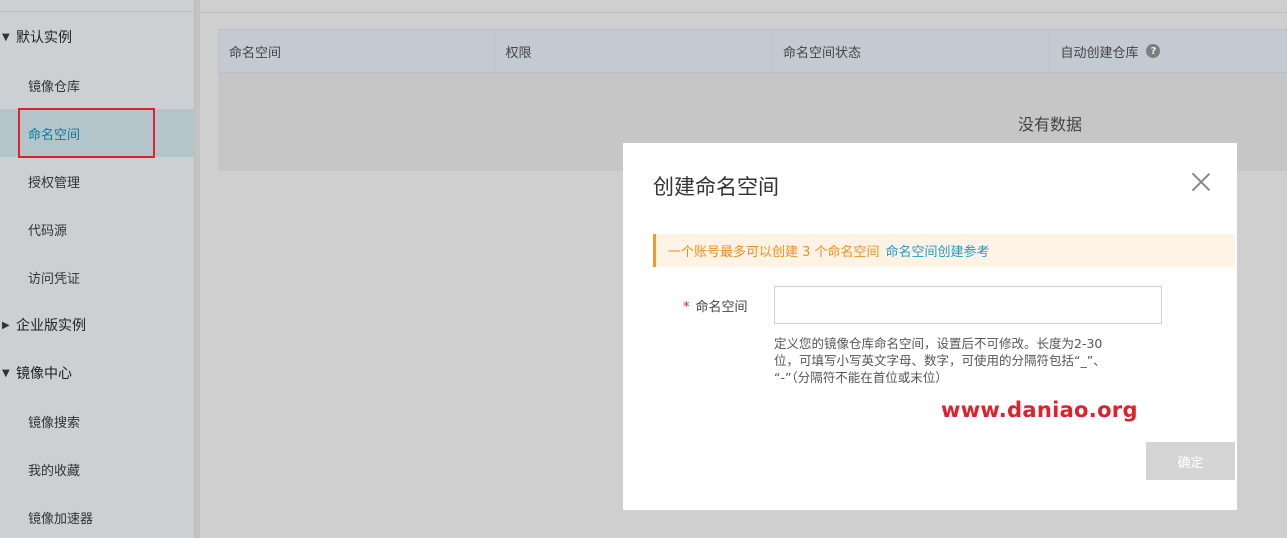 This screenshot has height=538, width=1287. Describe the element at coordinates (634, 51) in the screenshot. I see `column-header-permission: 权限` at that location.